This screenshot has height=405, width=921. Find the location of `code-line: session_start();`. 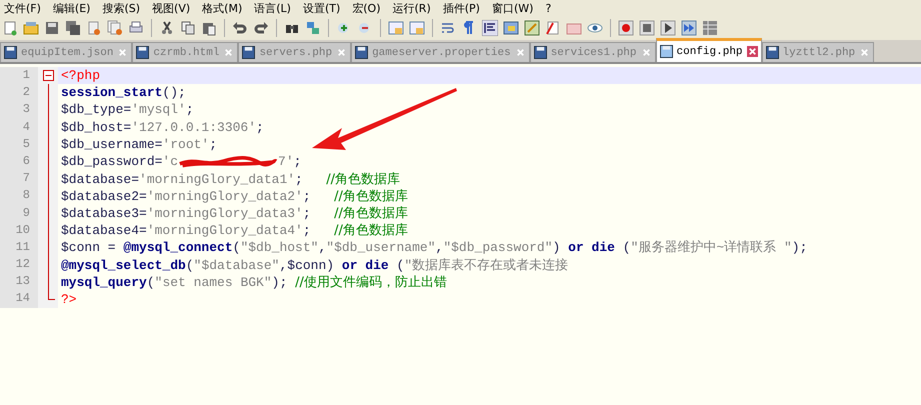

code-line: session_start(); is located at coordinates (123, 92).